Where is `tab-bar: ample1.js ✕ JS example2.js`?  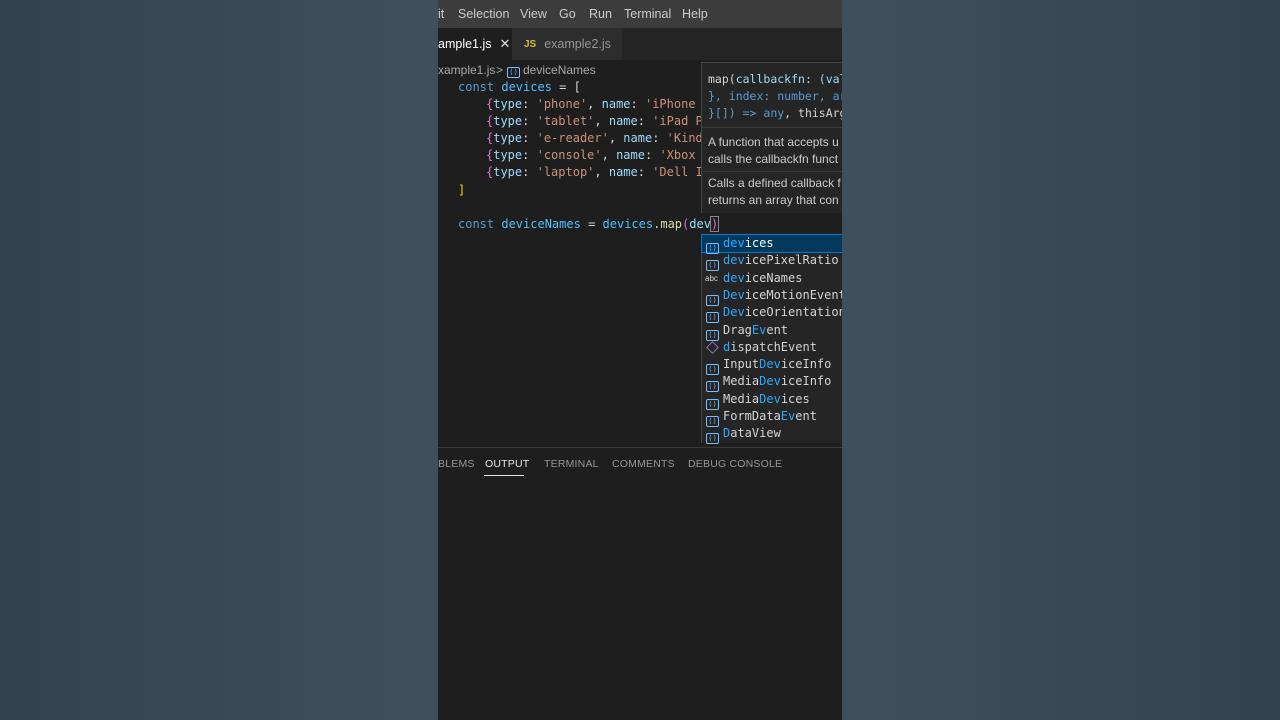 tab-bar: ample1.js ✕ JS example2.js is located at coordinates (640, 44).